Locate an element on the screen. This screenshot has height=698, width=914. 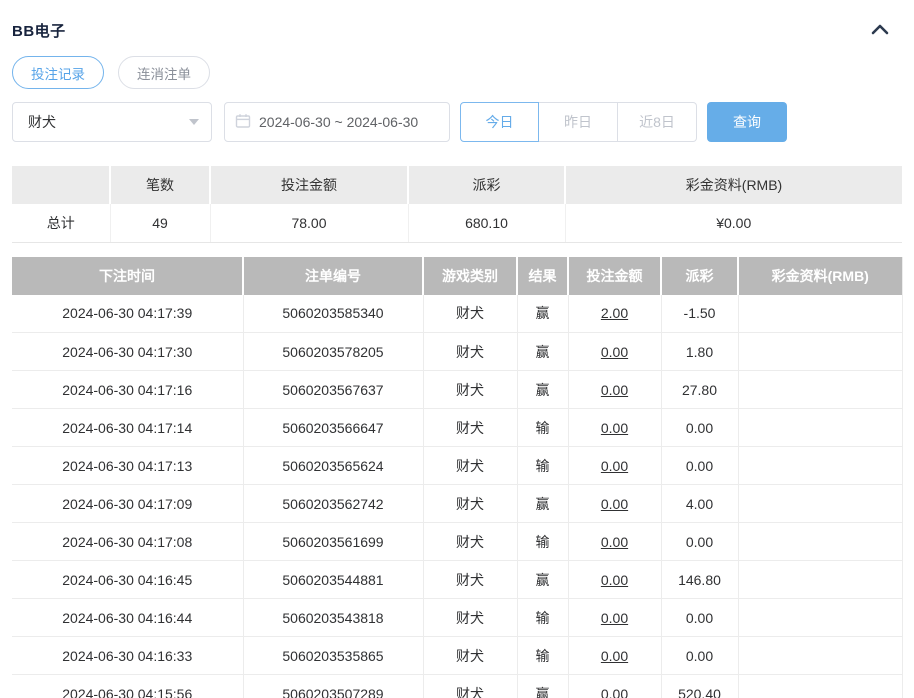
collapse-panel-button is located at coordinates (880, 30).